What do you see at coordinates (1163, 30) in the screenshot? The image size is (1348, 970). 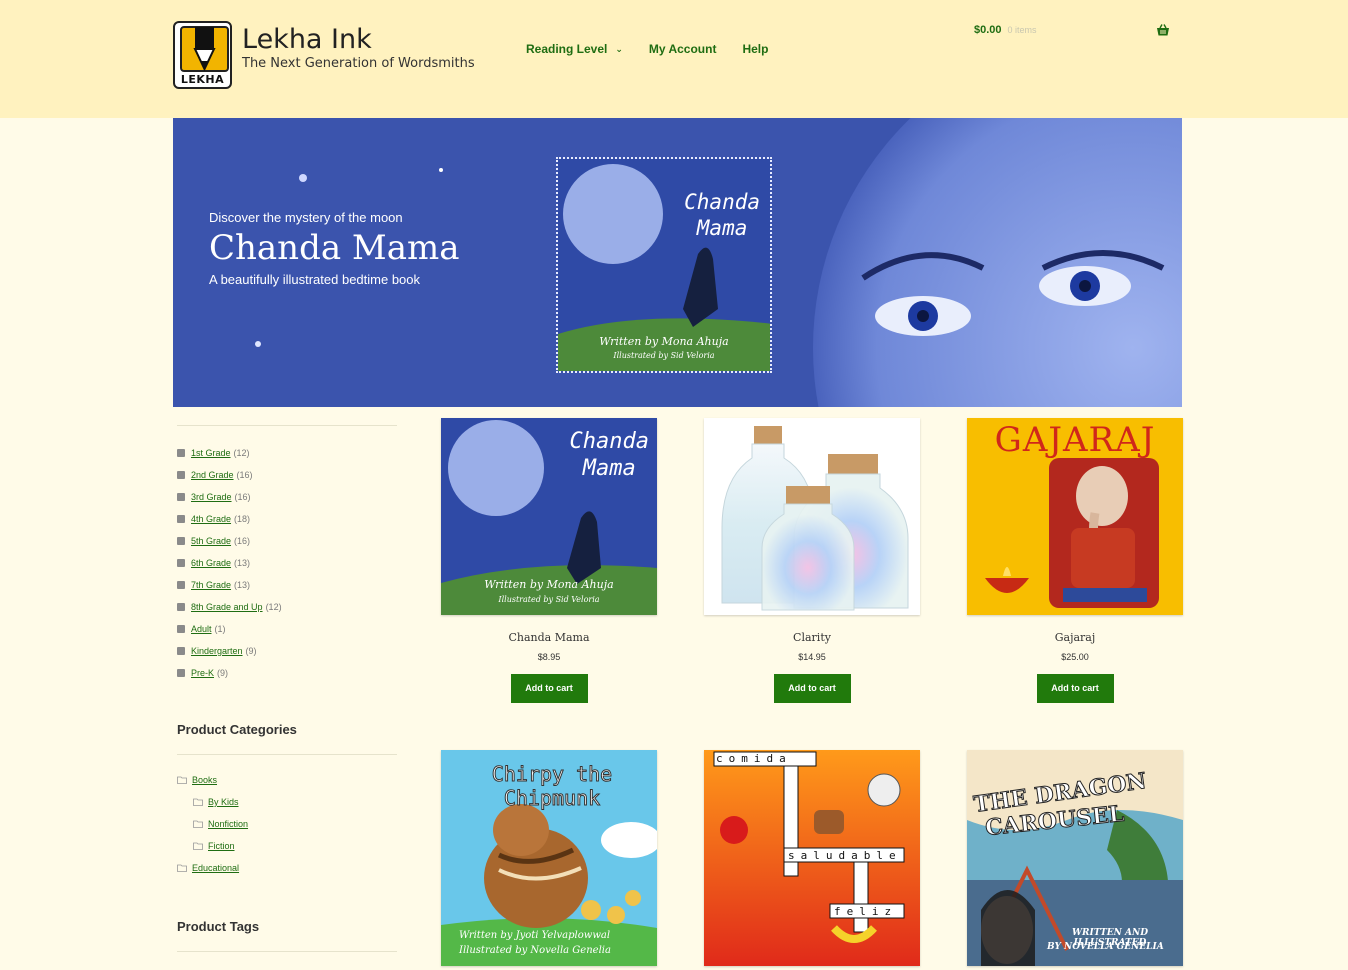 I see `basket-icon` at bounding box center [1163, 30].